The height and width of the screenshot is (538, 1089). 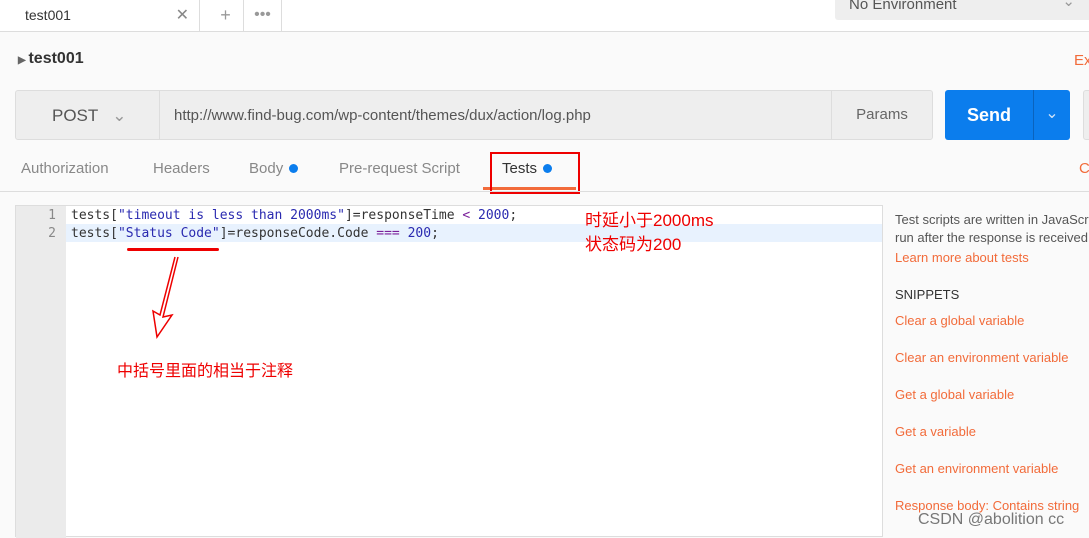 I want to click on method-select: POST ⌄, so click(x=87, y=115).